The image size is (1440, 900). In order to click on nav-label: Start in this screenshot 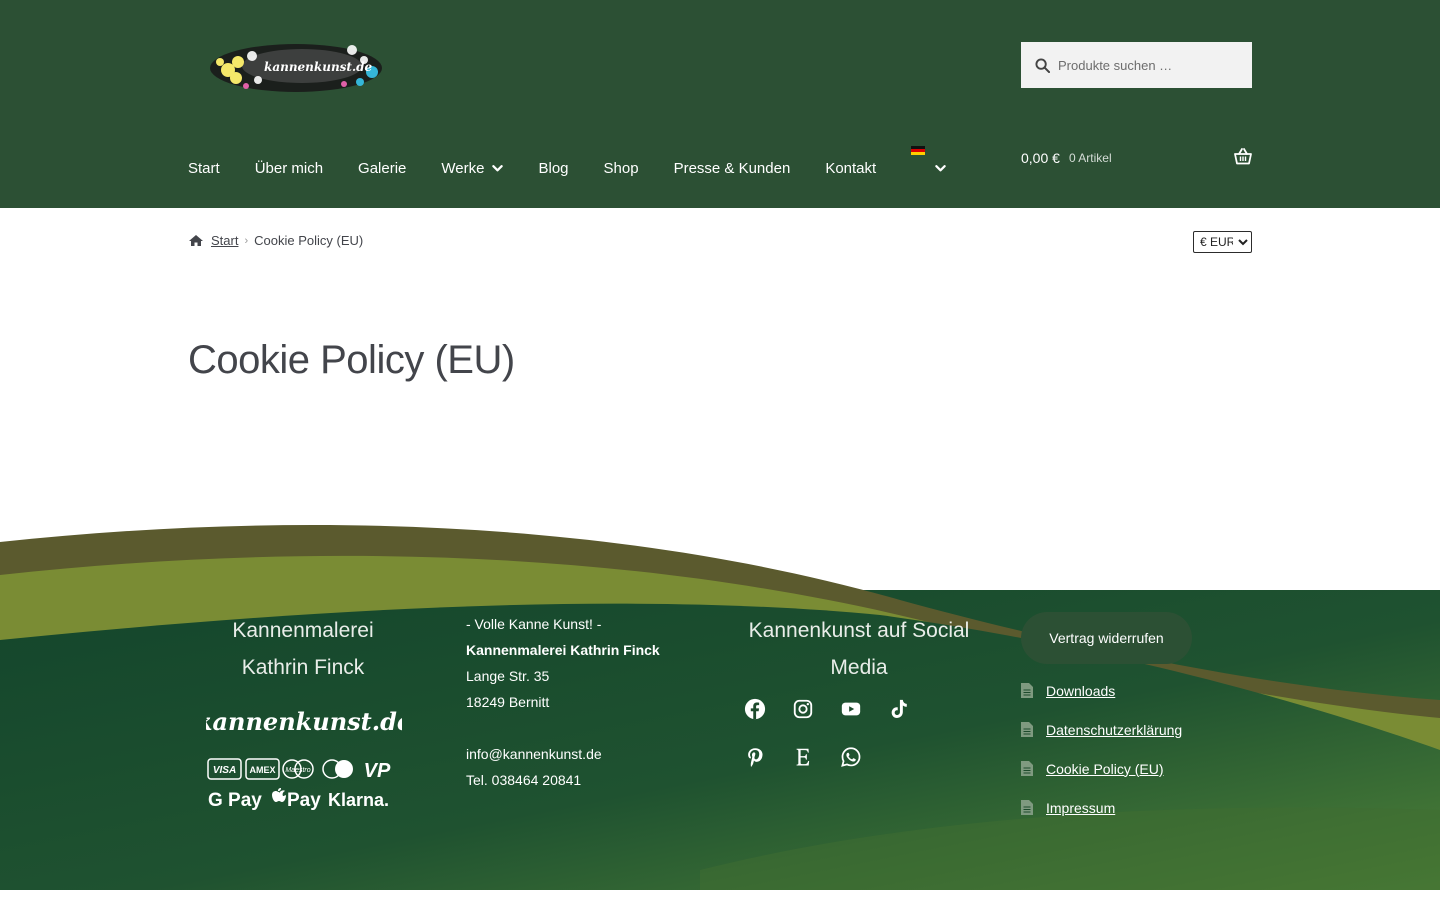, I will do `click(204, 168)`.